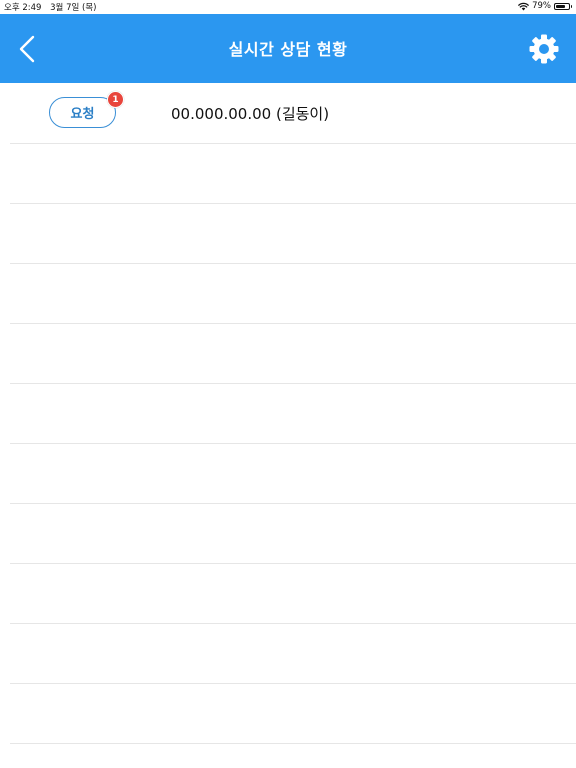  Describe the element at coordinates (541, 6) in the screenshot. I see `battery-percent: 79%` at that location.